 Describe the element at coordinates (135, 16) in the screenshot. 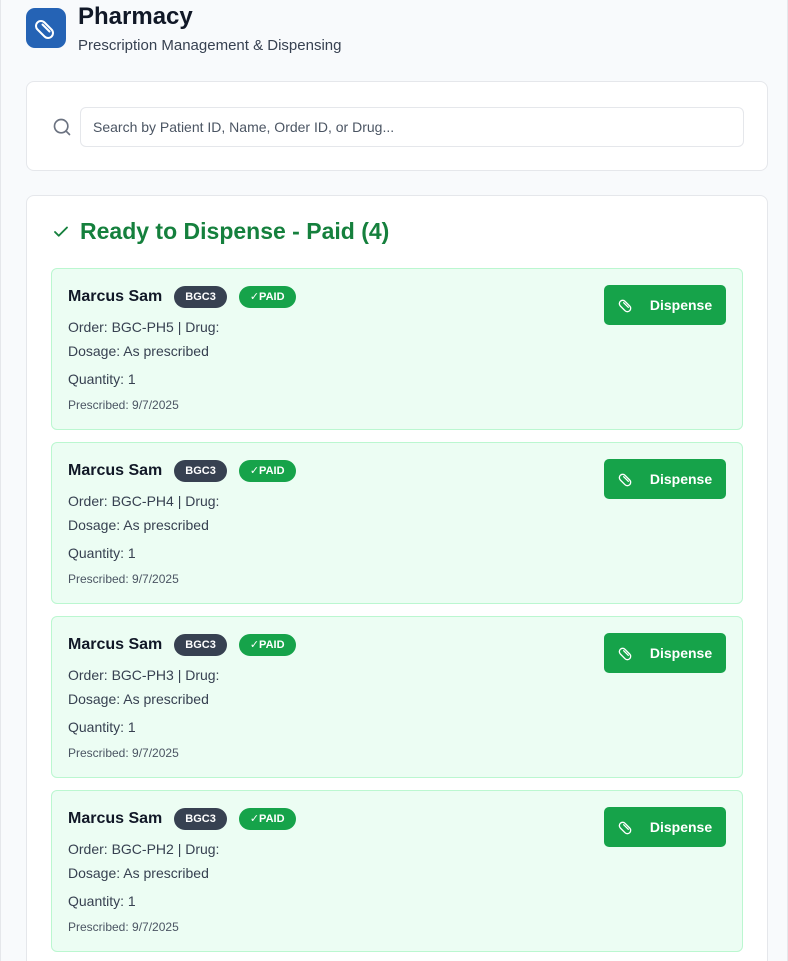

I see `page-title: Pharmacy` at that location.